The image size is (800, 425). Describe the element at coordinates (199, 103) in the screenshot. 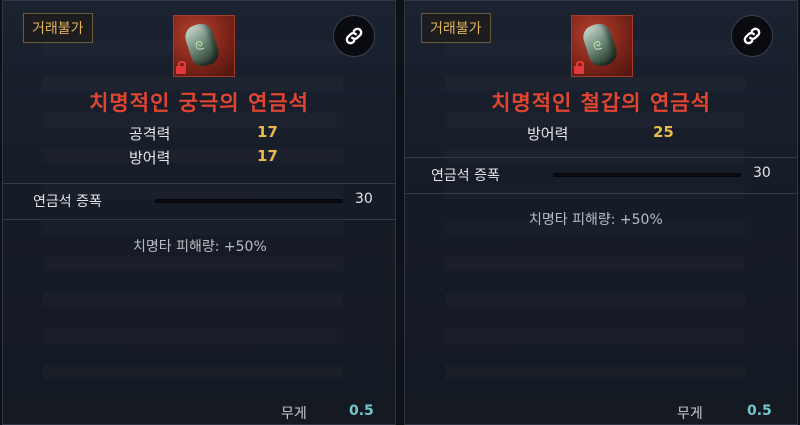

I see `item-name: 치명적인 궁극의 연금석` at that location.